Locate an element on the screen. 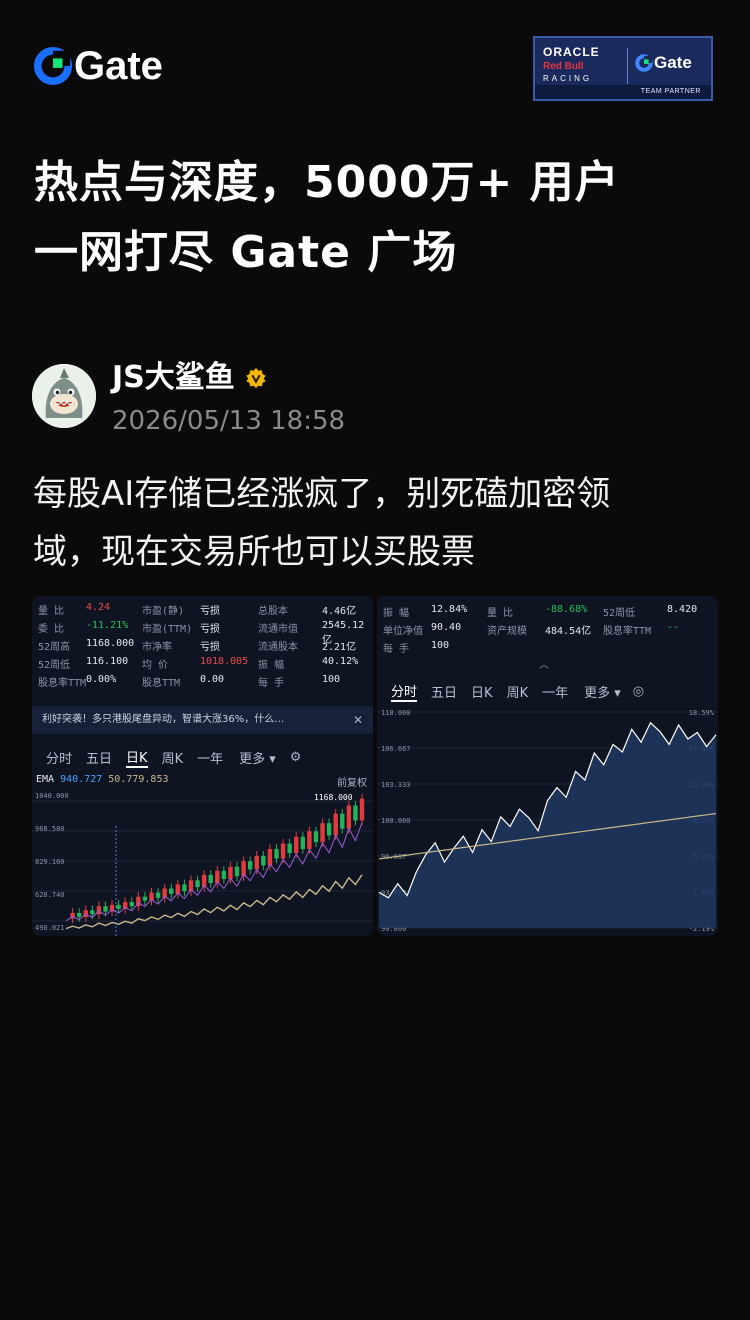  quote-value: 亏损 is located at coordinates (210, 647).